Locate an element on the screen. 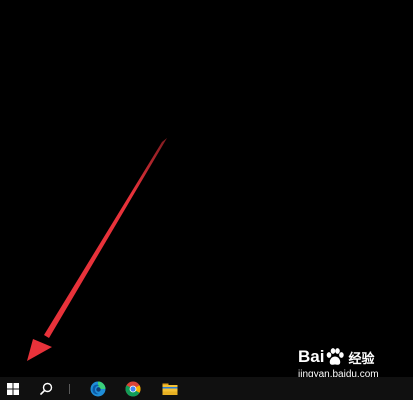 The width and height of the screenshot is (413, 400). taskbar is located at coordinates (206, 388).